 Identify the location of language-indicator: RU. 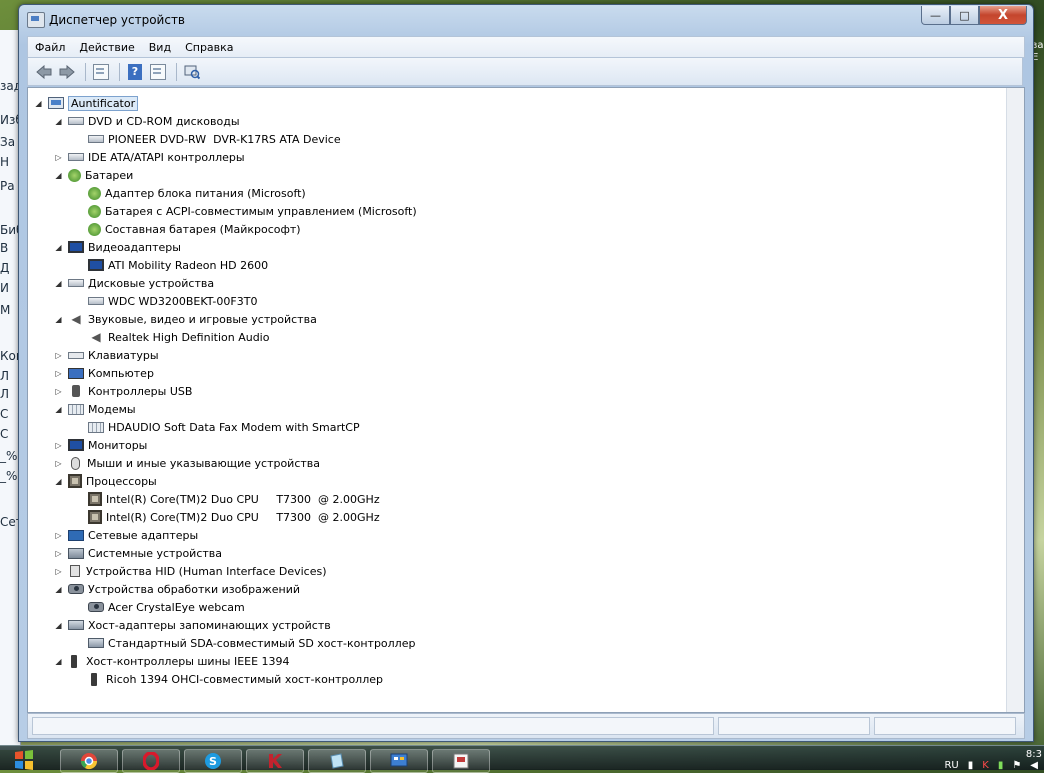
(951, 765).